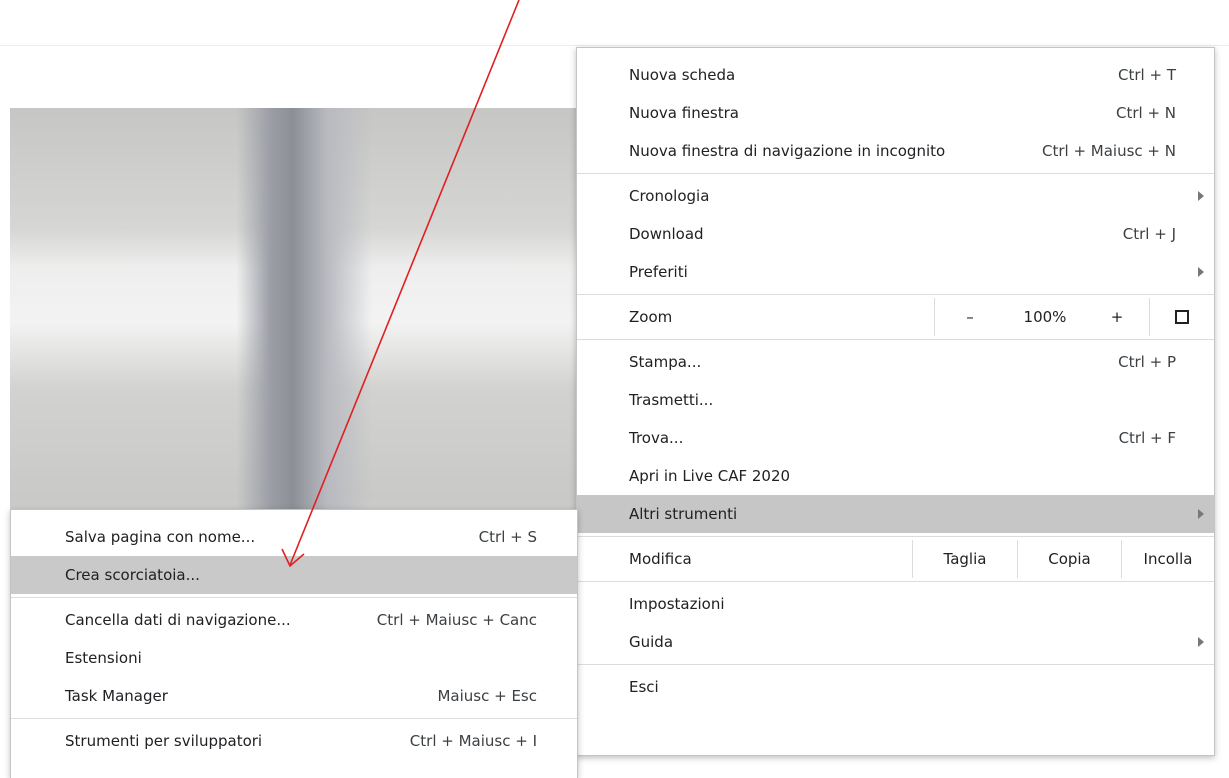 The width and height of the screenshot is (1229, 778). I want to click on menu-item-shortcut: Ctrl + F, so click(1147, 438).